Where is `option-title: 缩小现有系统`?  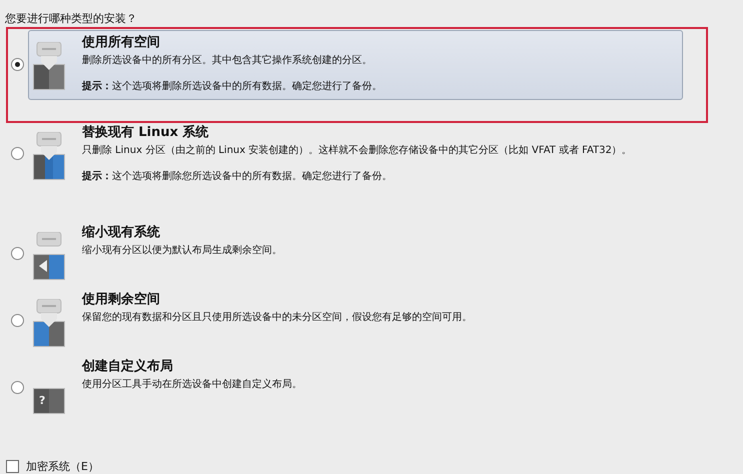 option-title: 缩小现有系统 is located at coordinates (121, 233).